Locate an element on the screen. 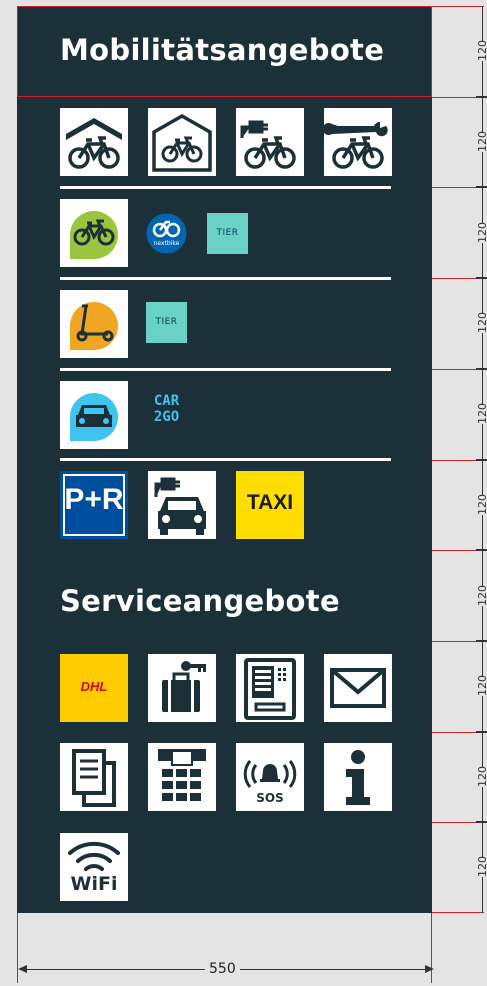 Image resolution: width=487 pixels, height=986 pixels. arrow-left-icon is located at coordinates (22, 969).